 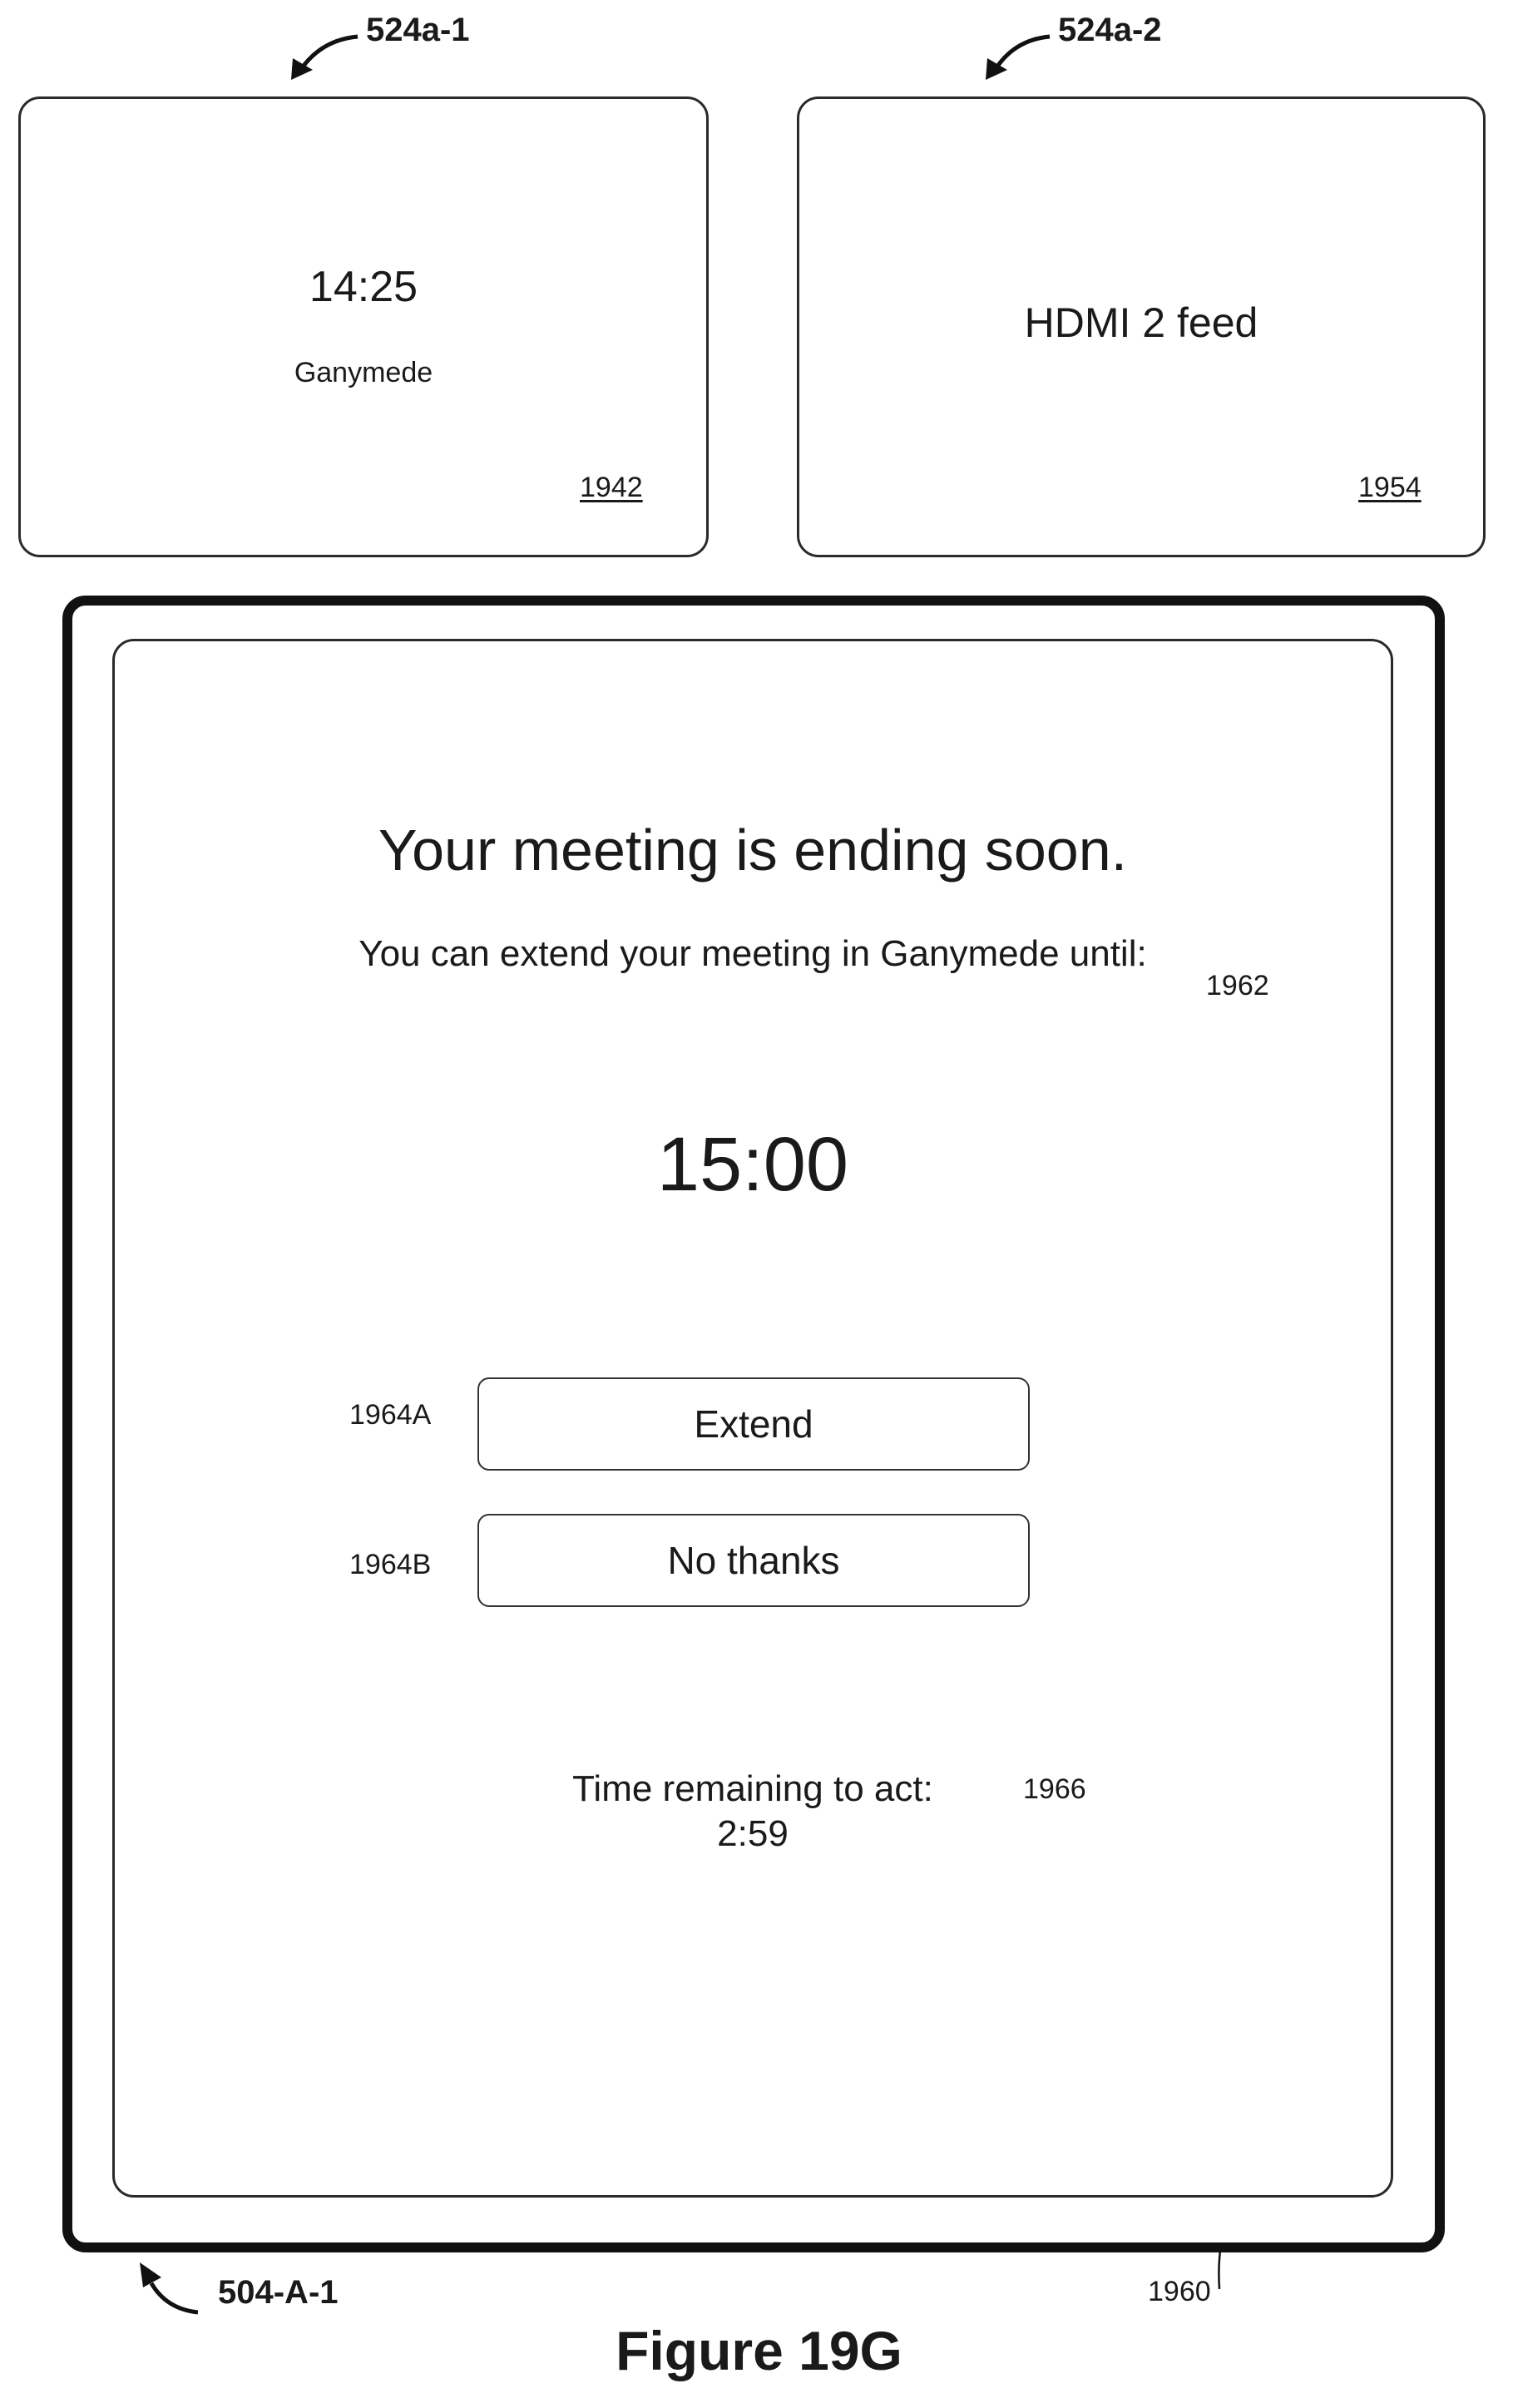 I want to click on room-name: Ganymede, so click(x=364, y=373).